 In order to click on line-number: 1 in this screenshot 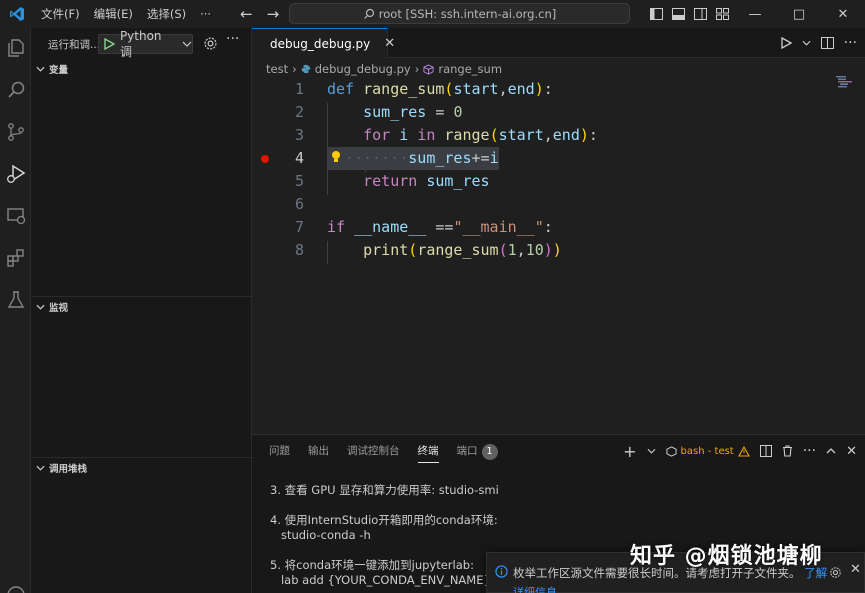, I will do `click(299, 89)`.